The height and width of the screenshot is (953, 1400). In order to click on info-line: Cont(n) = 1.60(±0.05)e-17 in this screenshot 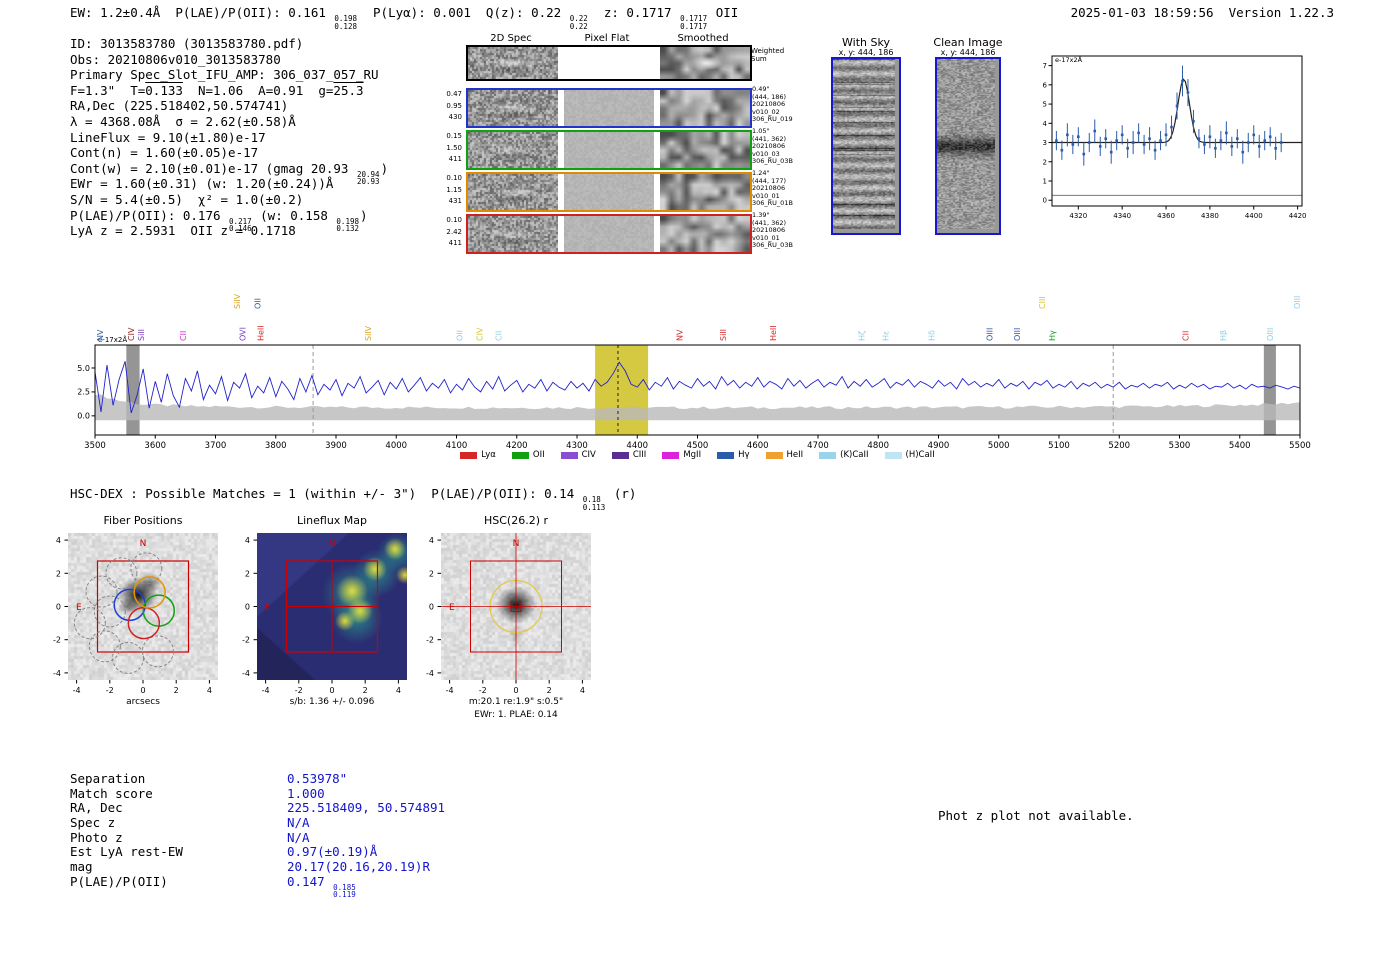, I will do `click(164, 153)`.